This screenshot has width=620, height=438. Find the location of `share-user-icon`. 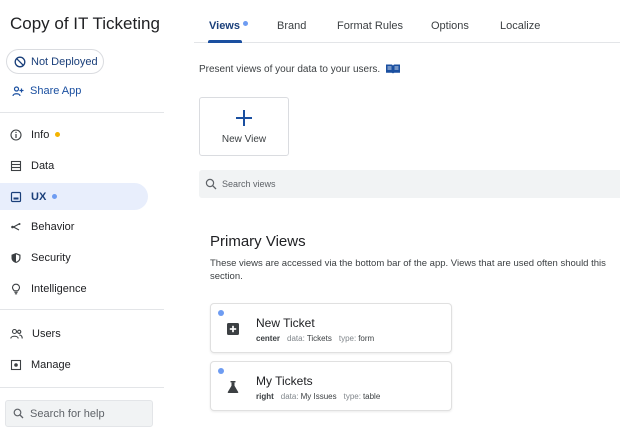

share-user-icon is located at coordinates (18, 90).